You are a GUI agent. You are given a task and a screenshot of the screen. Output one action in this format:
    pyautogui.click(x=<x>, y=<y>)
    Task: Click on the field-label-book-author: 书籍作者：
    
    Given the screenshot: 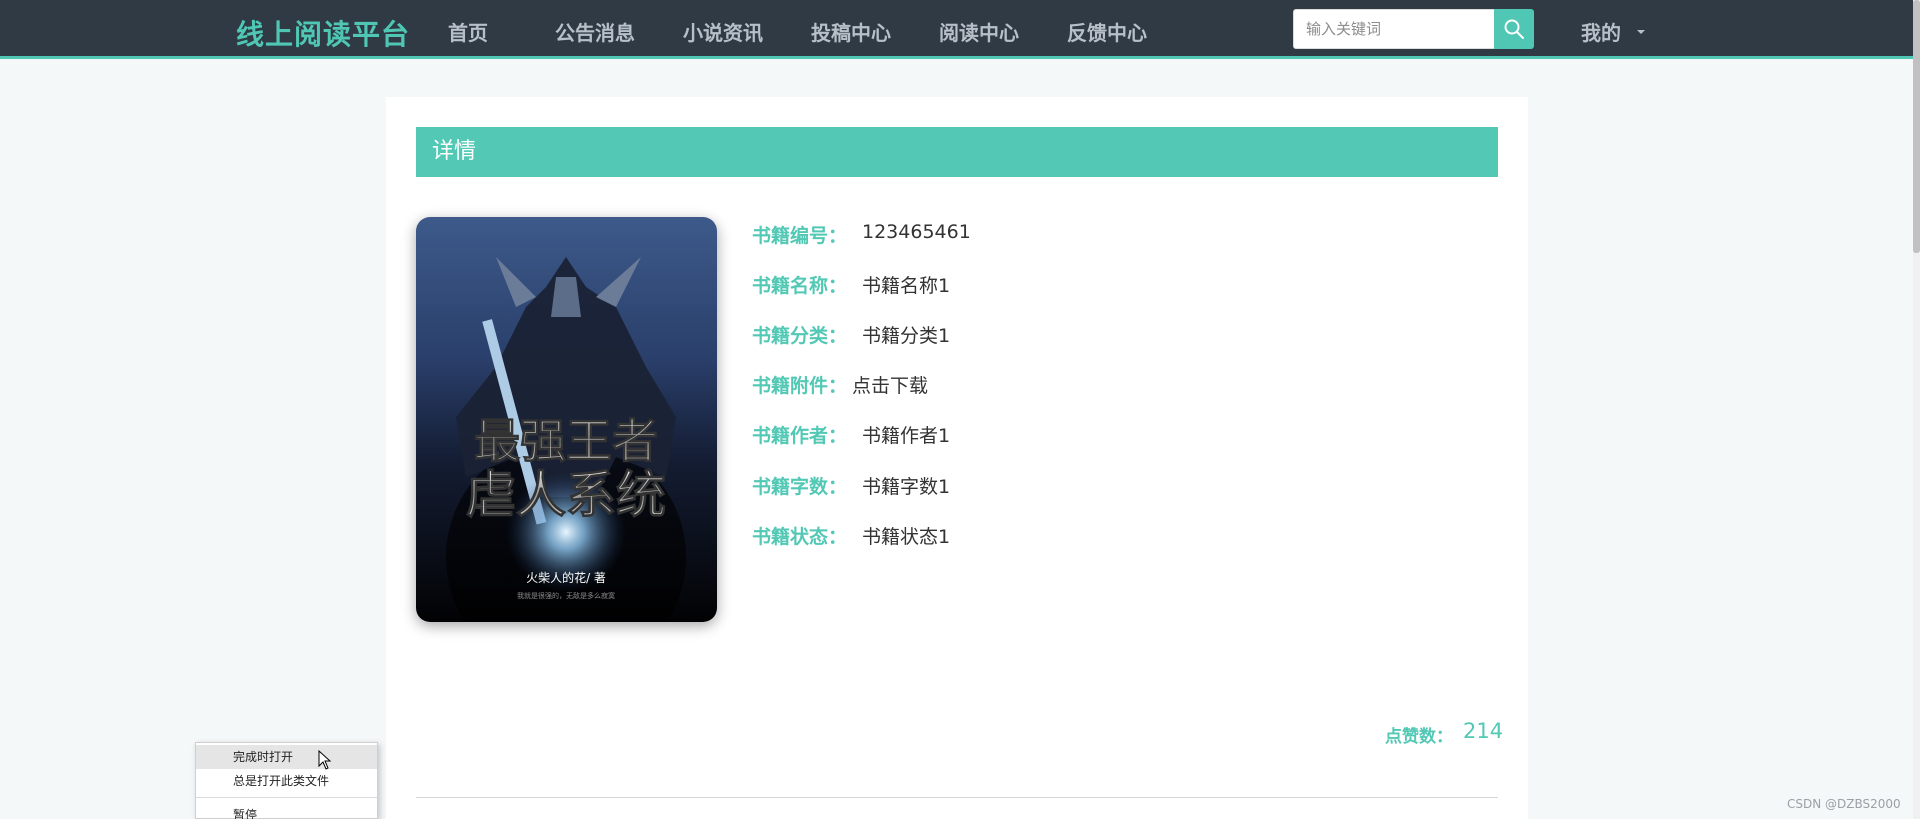 What is the action you would take?
    pyautogui.click(x=800, y=436)
    